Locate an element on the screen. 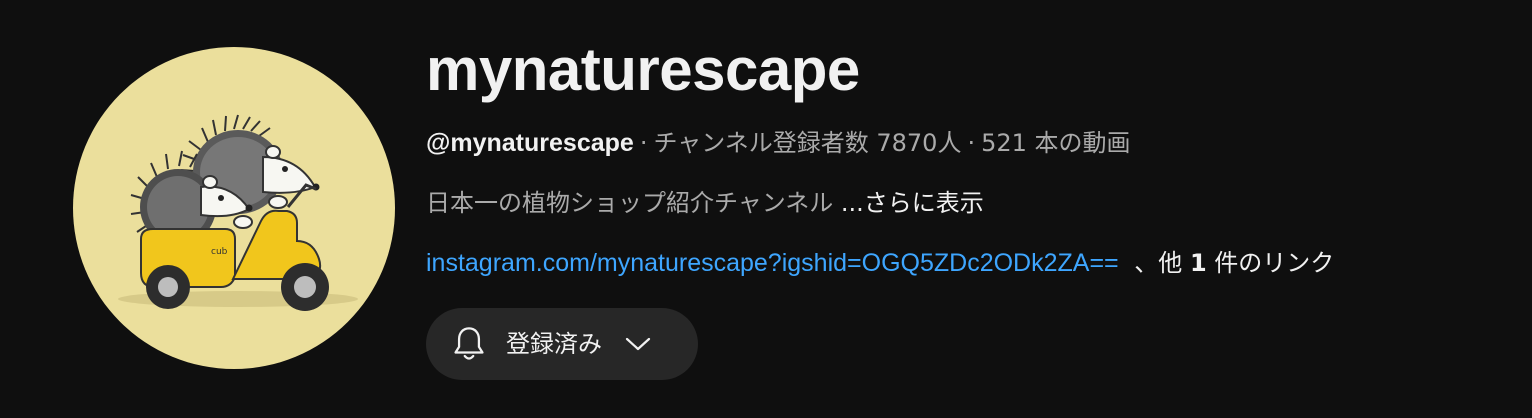 The height and width of the screenshot is (418, 1532). subscribed-label: 登録済み is located at coordinates (554, 344).